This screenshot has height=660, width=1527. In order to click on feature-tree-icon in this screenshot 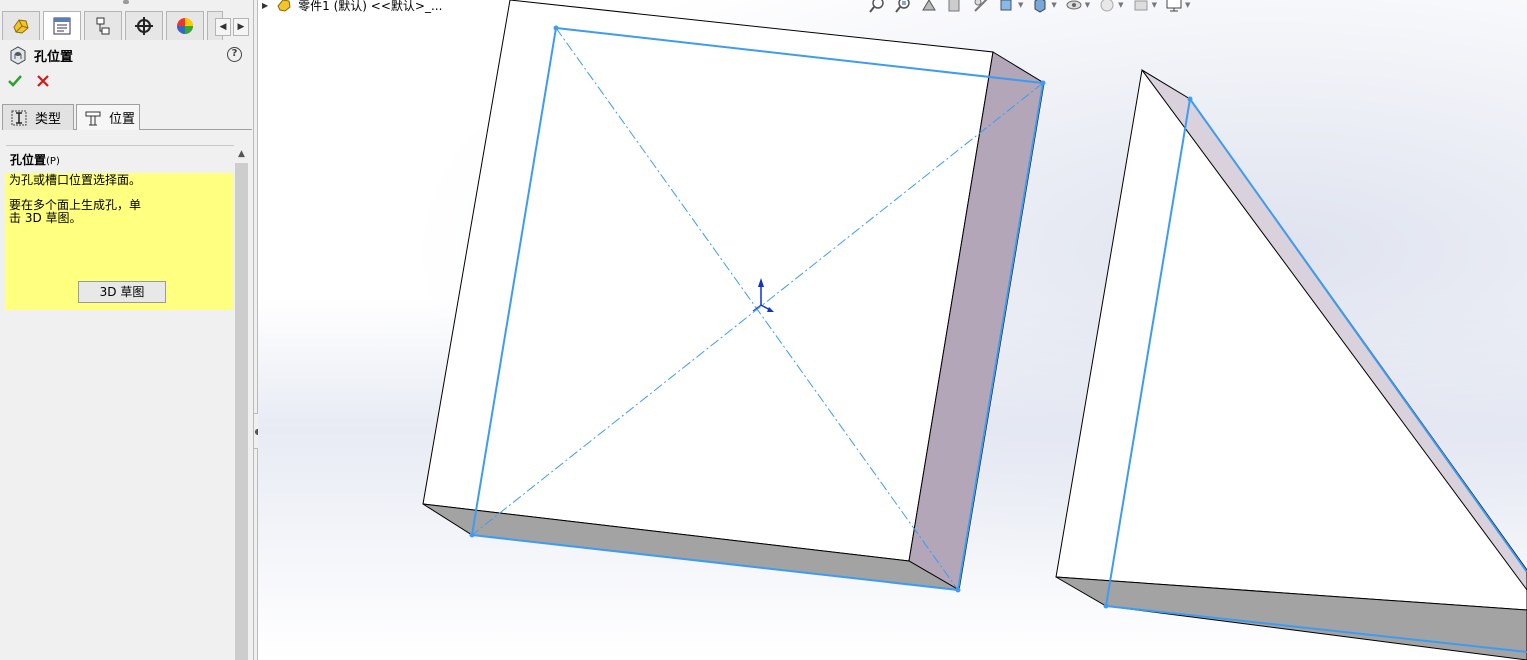, I will do `click(21, 26)`.